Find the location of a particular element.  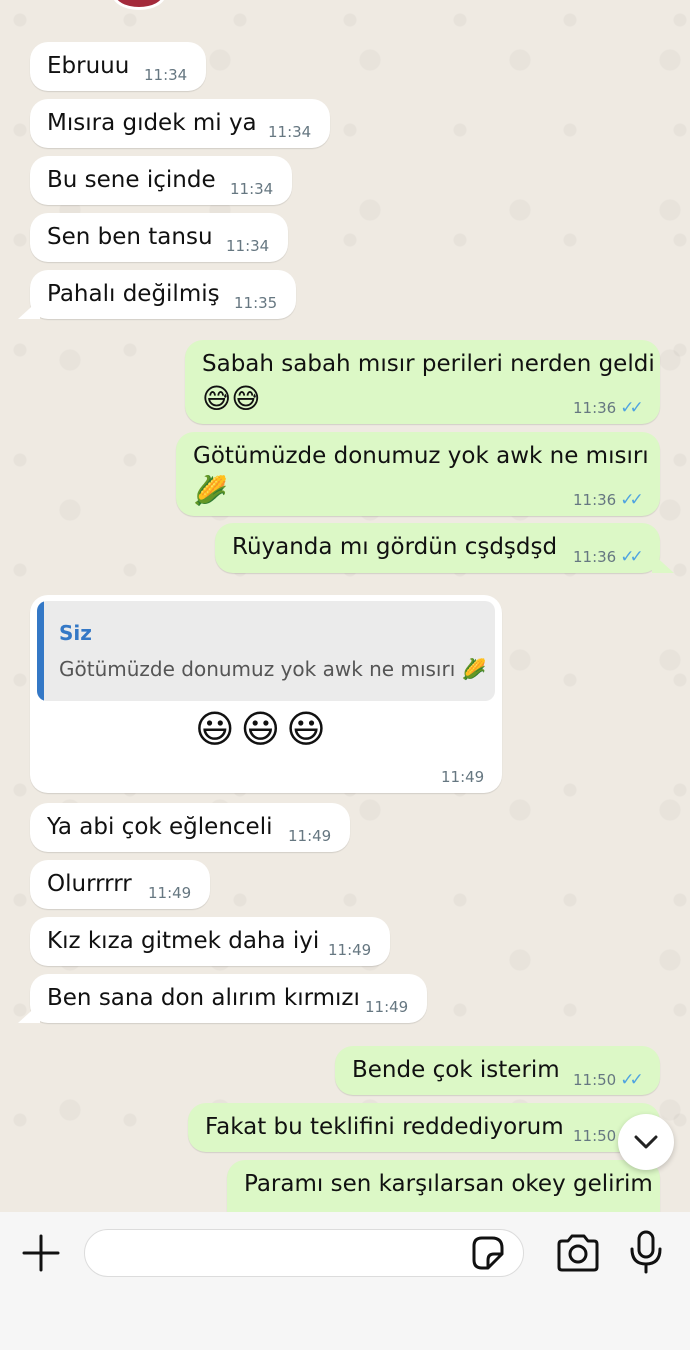

message-text: Fakat bu teklifini reddediyorum is located at coordinates (384, 1127).